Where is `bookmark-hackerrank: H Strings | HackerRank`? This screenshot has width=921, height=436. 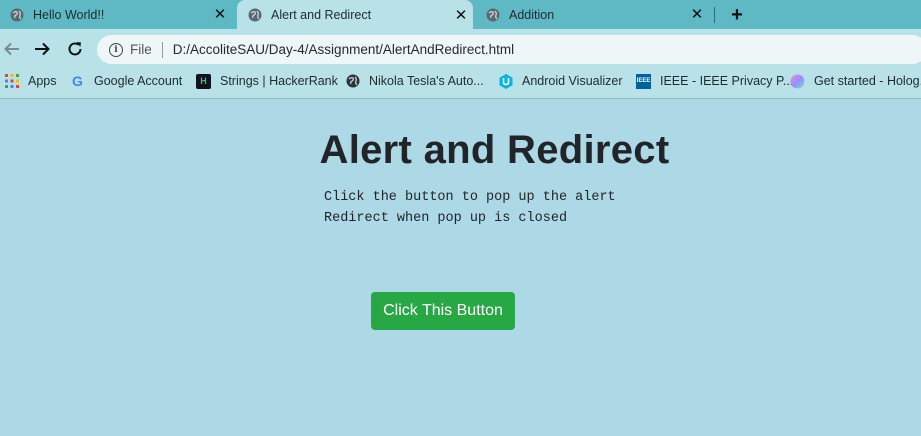
bookmark-hackerrank: H Strings | HackerRank is located at coordinates (267, 81).